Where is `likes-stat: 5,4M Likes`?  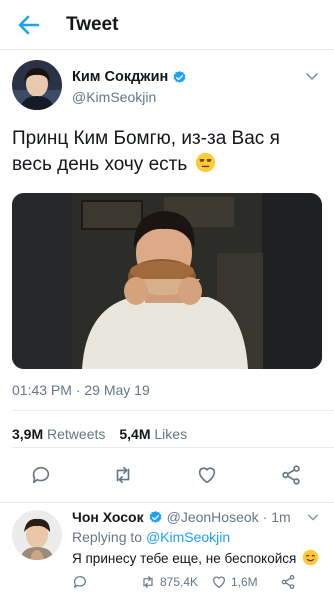
likes-stat: 5,4M Likes is located at coordinates (153, 434).